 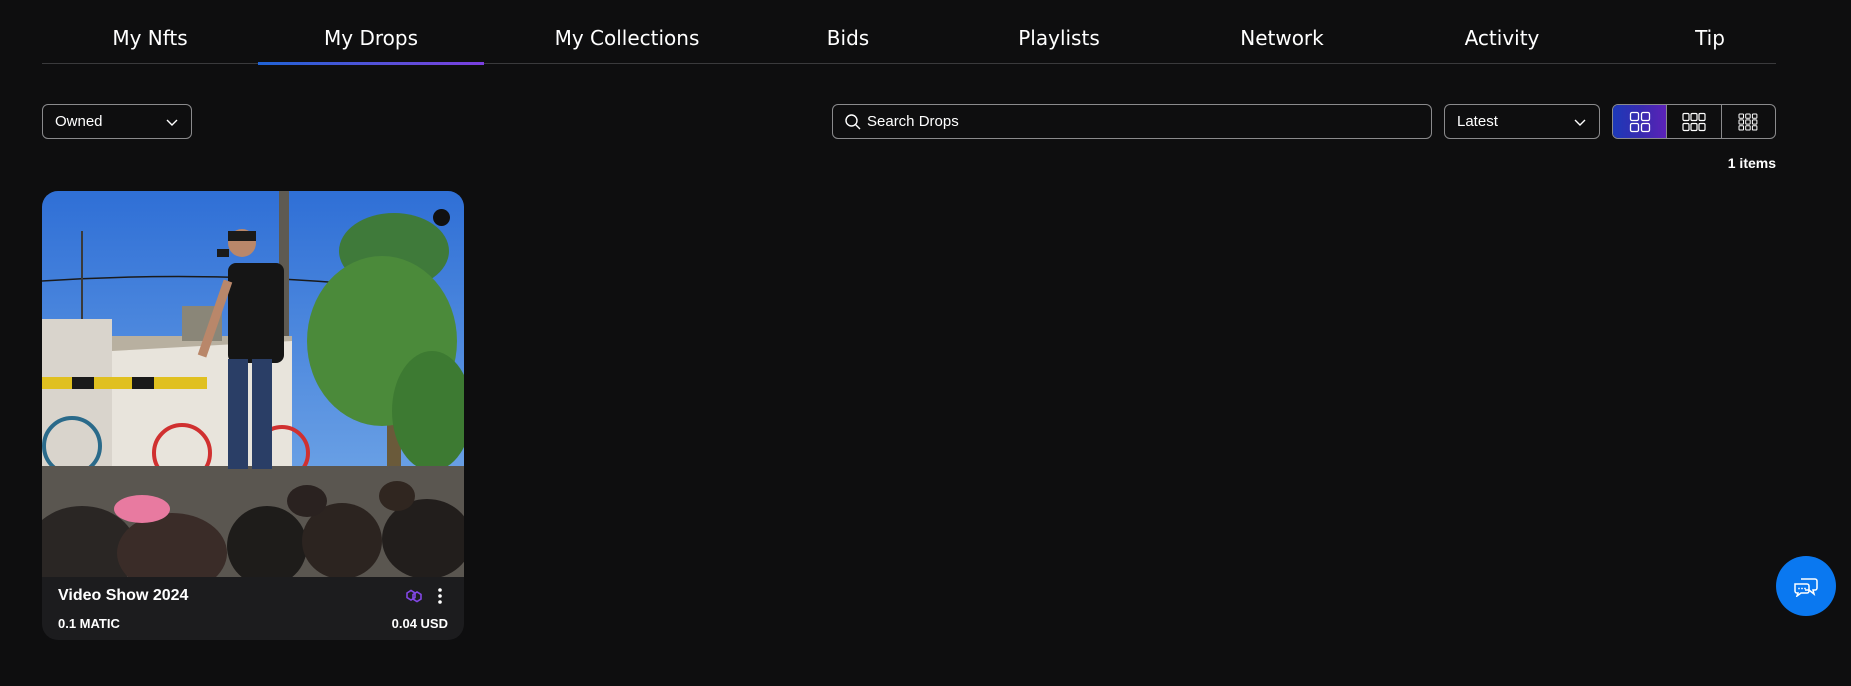 I want to click on concert-scene-image, so click(x=253, y=384).